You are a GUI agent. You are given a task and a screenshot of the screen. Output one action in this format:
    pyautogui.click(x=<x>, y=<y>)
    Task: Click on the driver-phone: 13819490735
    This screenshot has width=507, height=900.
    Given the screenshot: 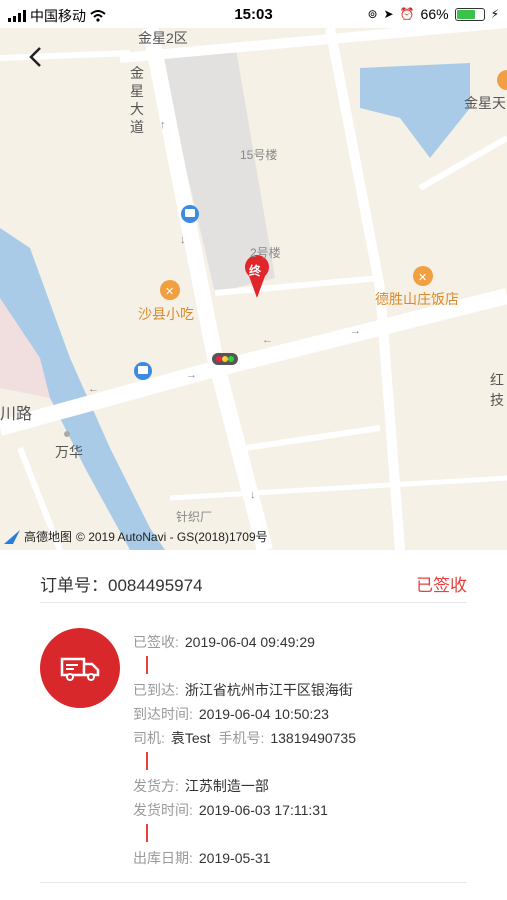 What is the action you would take?
    pyautogui.click(x=313, y=738)
    